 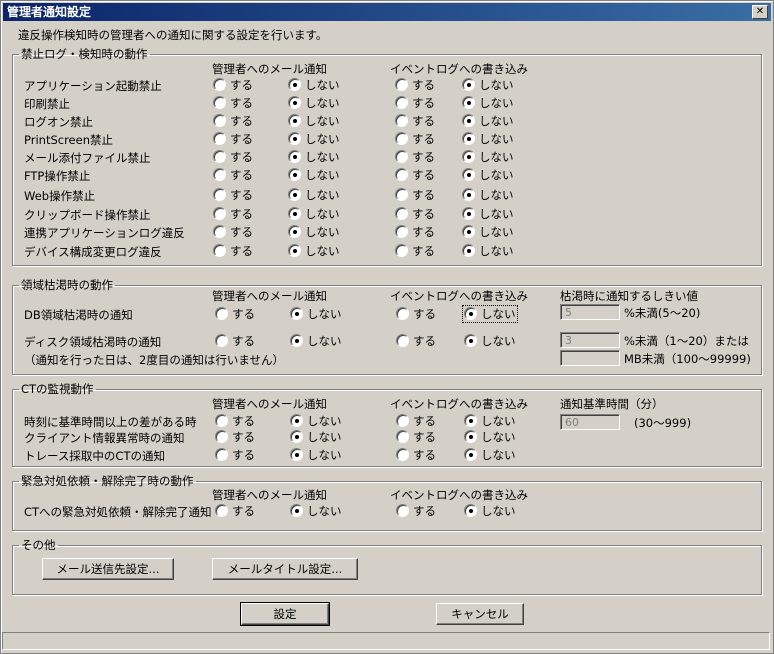 I want to click on status-bar, so click(x=386, y=641).